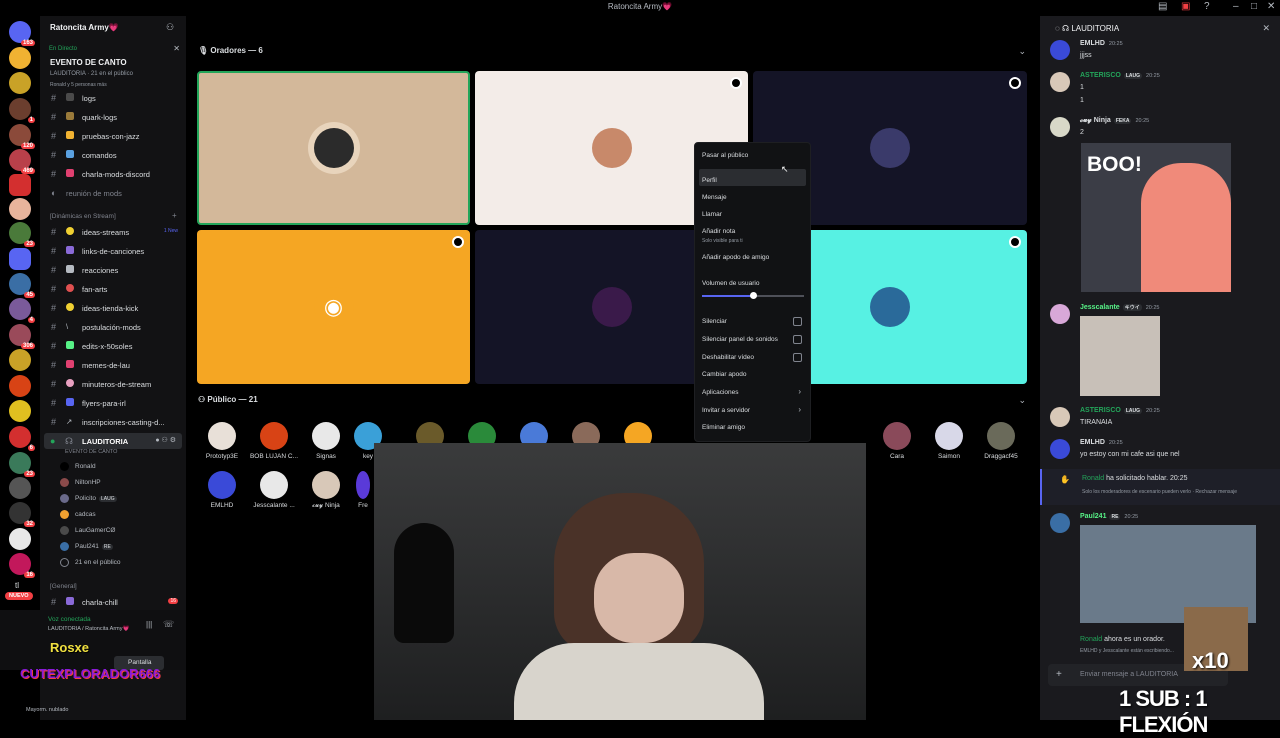 The image size is (1280, 738). I want to click on audience-member: Fre, so click(363, 490).